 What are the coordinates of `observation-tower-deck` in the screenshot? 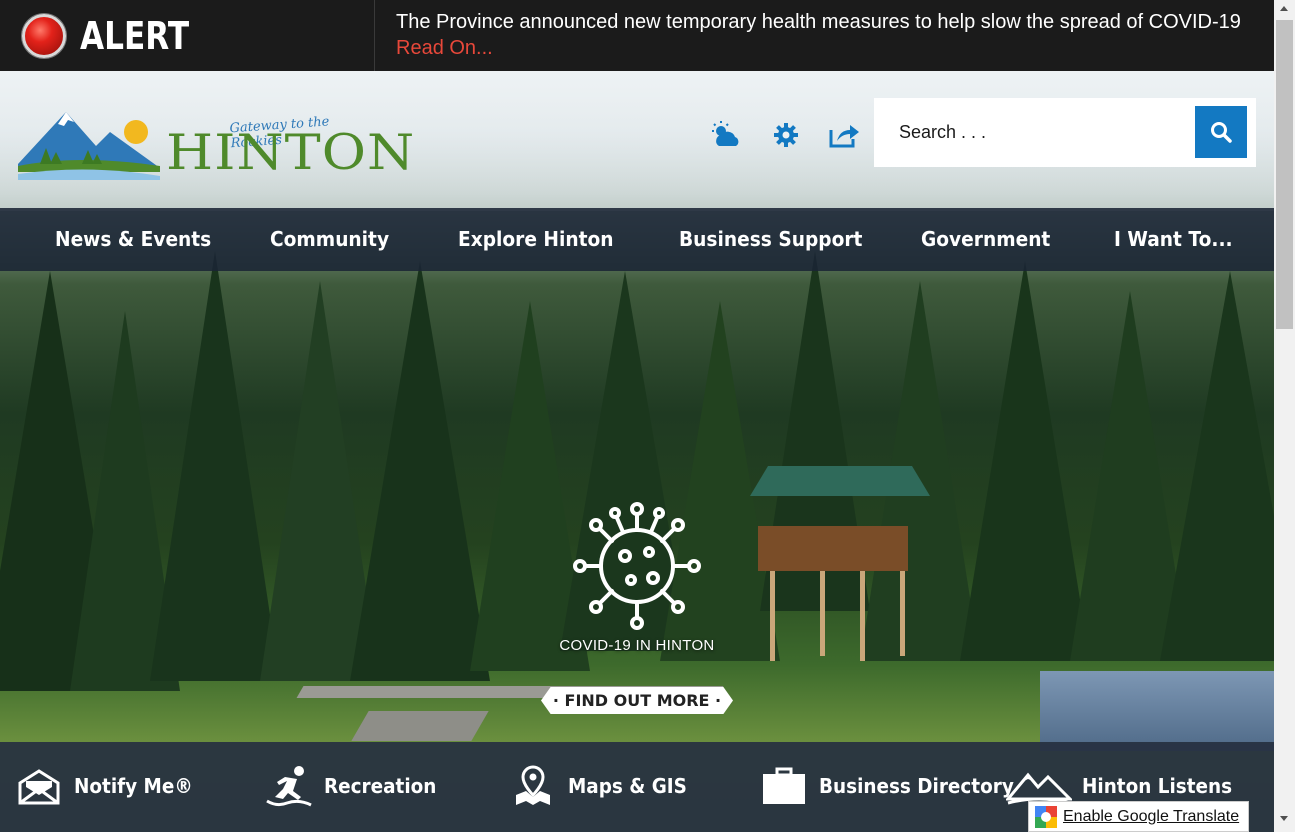 It's located at (833, 548).